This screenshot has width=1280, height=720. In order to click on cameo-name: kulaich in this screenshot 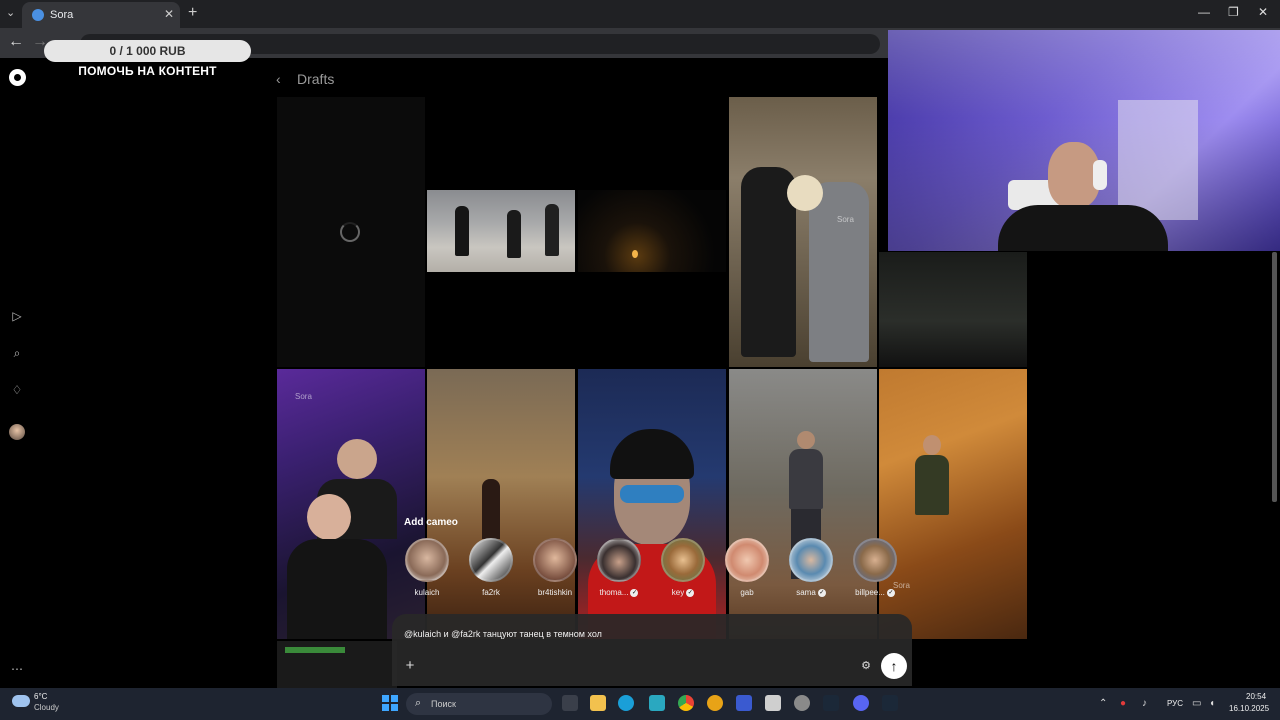, I will do `click(427, 592)`.